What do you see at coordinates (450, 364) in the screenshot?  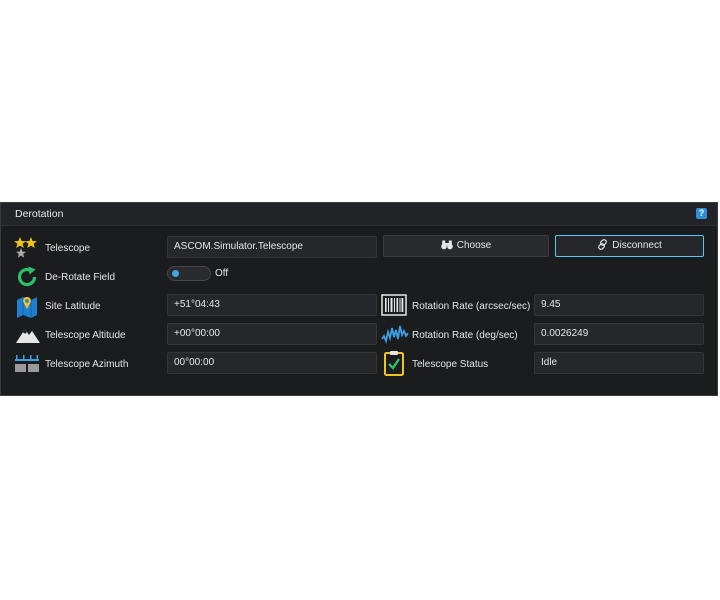 I see `telescope-status-label: Telescope Status` at bounding box center [450, 364].